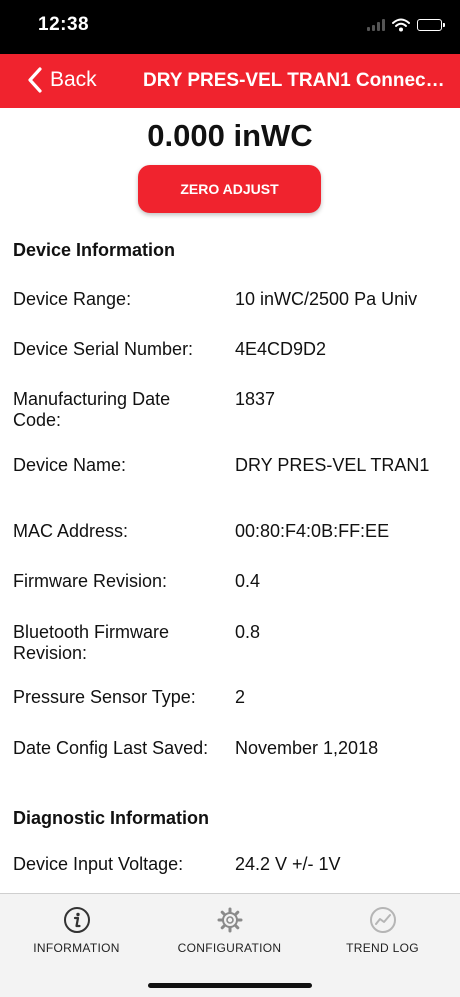 This screenshot has height=997, width=460. Describe the element at coordinates (431, 25) in the screenshot. I see `battery-icon` at that location.